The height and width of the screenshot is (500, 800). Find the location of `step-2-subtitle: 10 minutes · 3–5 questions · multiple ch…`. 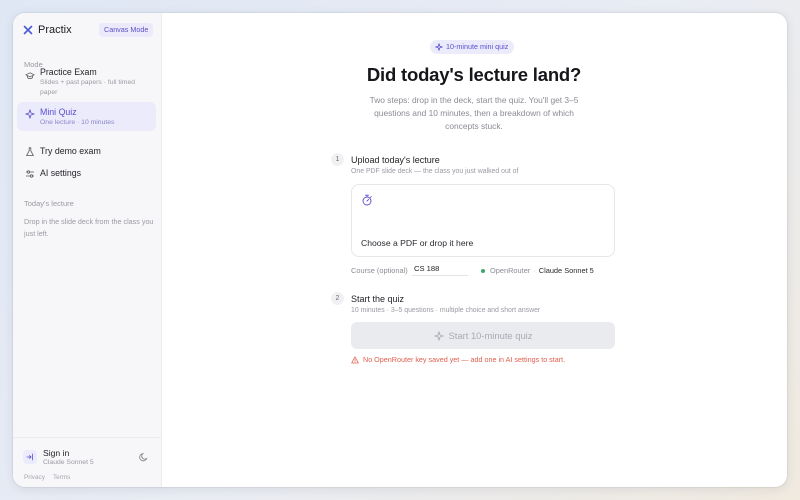

step-2-subtitle: 10 minutes · 3–5 questions · multiple ch… is located at coordinates (446, 310).